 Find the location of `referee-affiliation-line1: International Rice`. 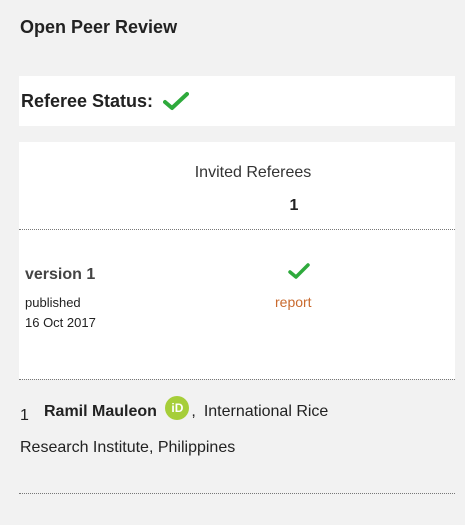

referee-affiliation-line1: International Rice is located at coordinates (266, 411).